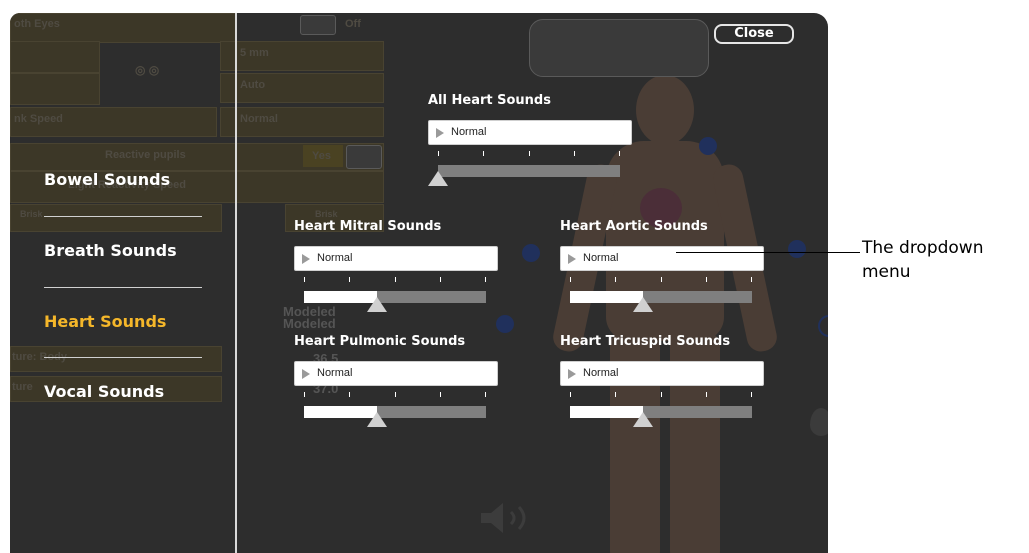 This screenshot has height=553, width=1029. Describe the element at coordinates (619, 48) in the screenshot. I see `speech-bubble` at that location.